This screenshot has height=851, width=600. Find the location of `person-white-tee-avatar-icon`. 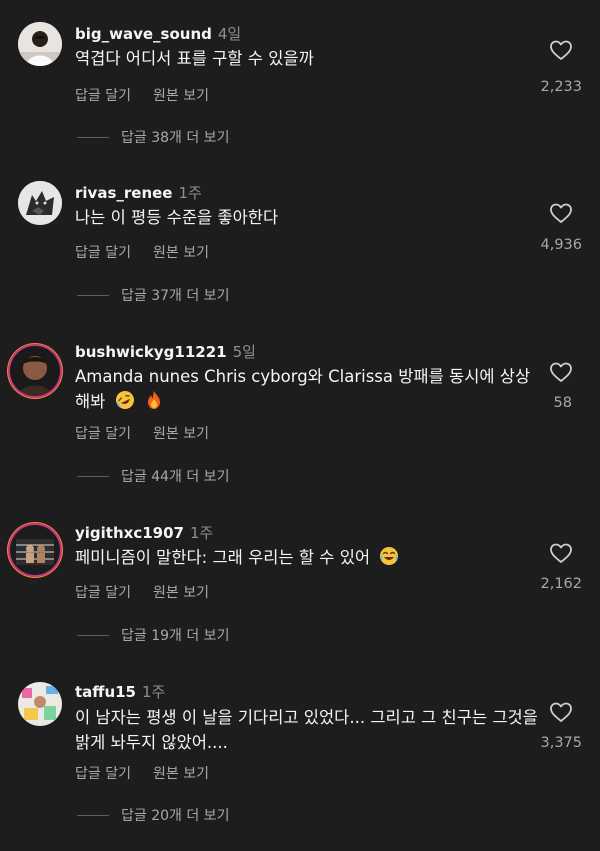

person-white-tee-avatar-icon is located at coordinates (40, 44).